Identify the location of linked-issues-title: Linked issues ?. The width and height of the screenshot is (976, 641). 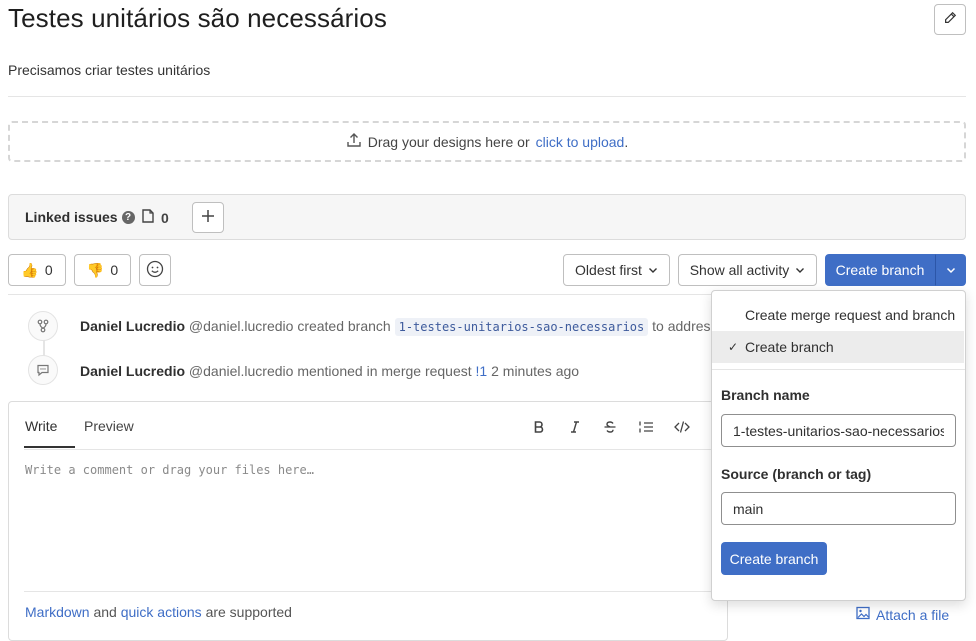
(80, 217).